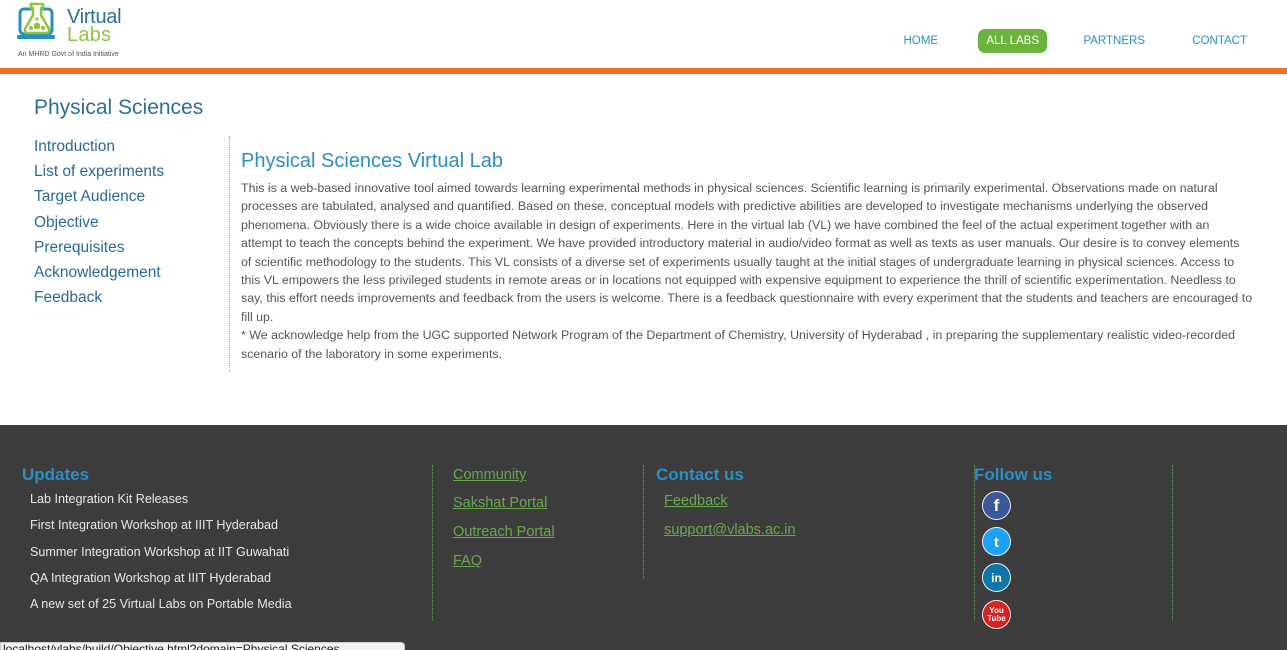 The image size is (1287, 650). I want to click on logo-title-line2: Labs, so click(89, 35).